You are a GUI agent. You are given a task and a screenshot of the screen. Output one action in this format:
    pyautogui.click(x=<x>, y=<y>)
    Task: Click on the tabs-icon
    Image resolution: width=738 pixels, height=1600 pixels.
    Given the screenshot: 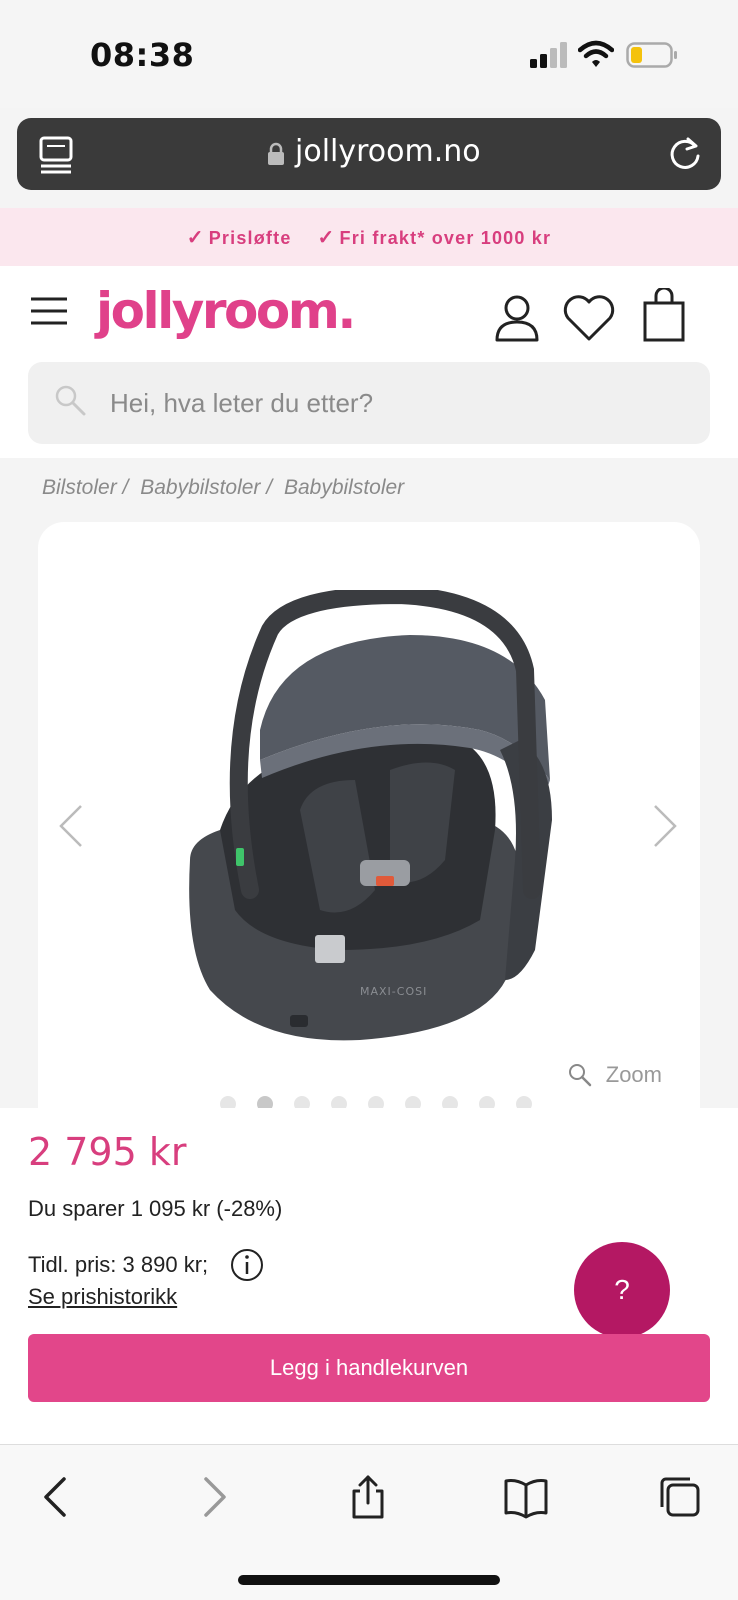 What is the action you would take?
    pyautogui.click(x=680, y=1497)
    